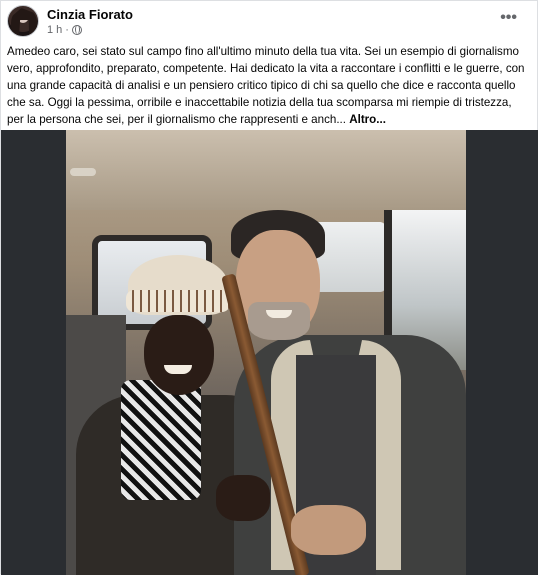 The image size is (538, 575). I want to click on turban-band, so click(178, 301).